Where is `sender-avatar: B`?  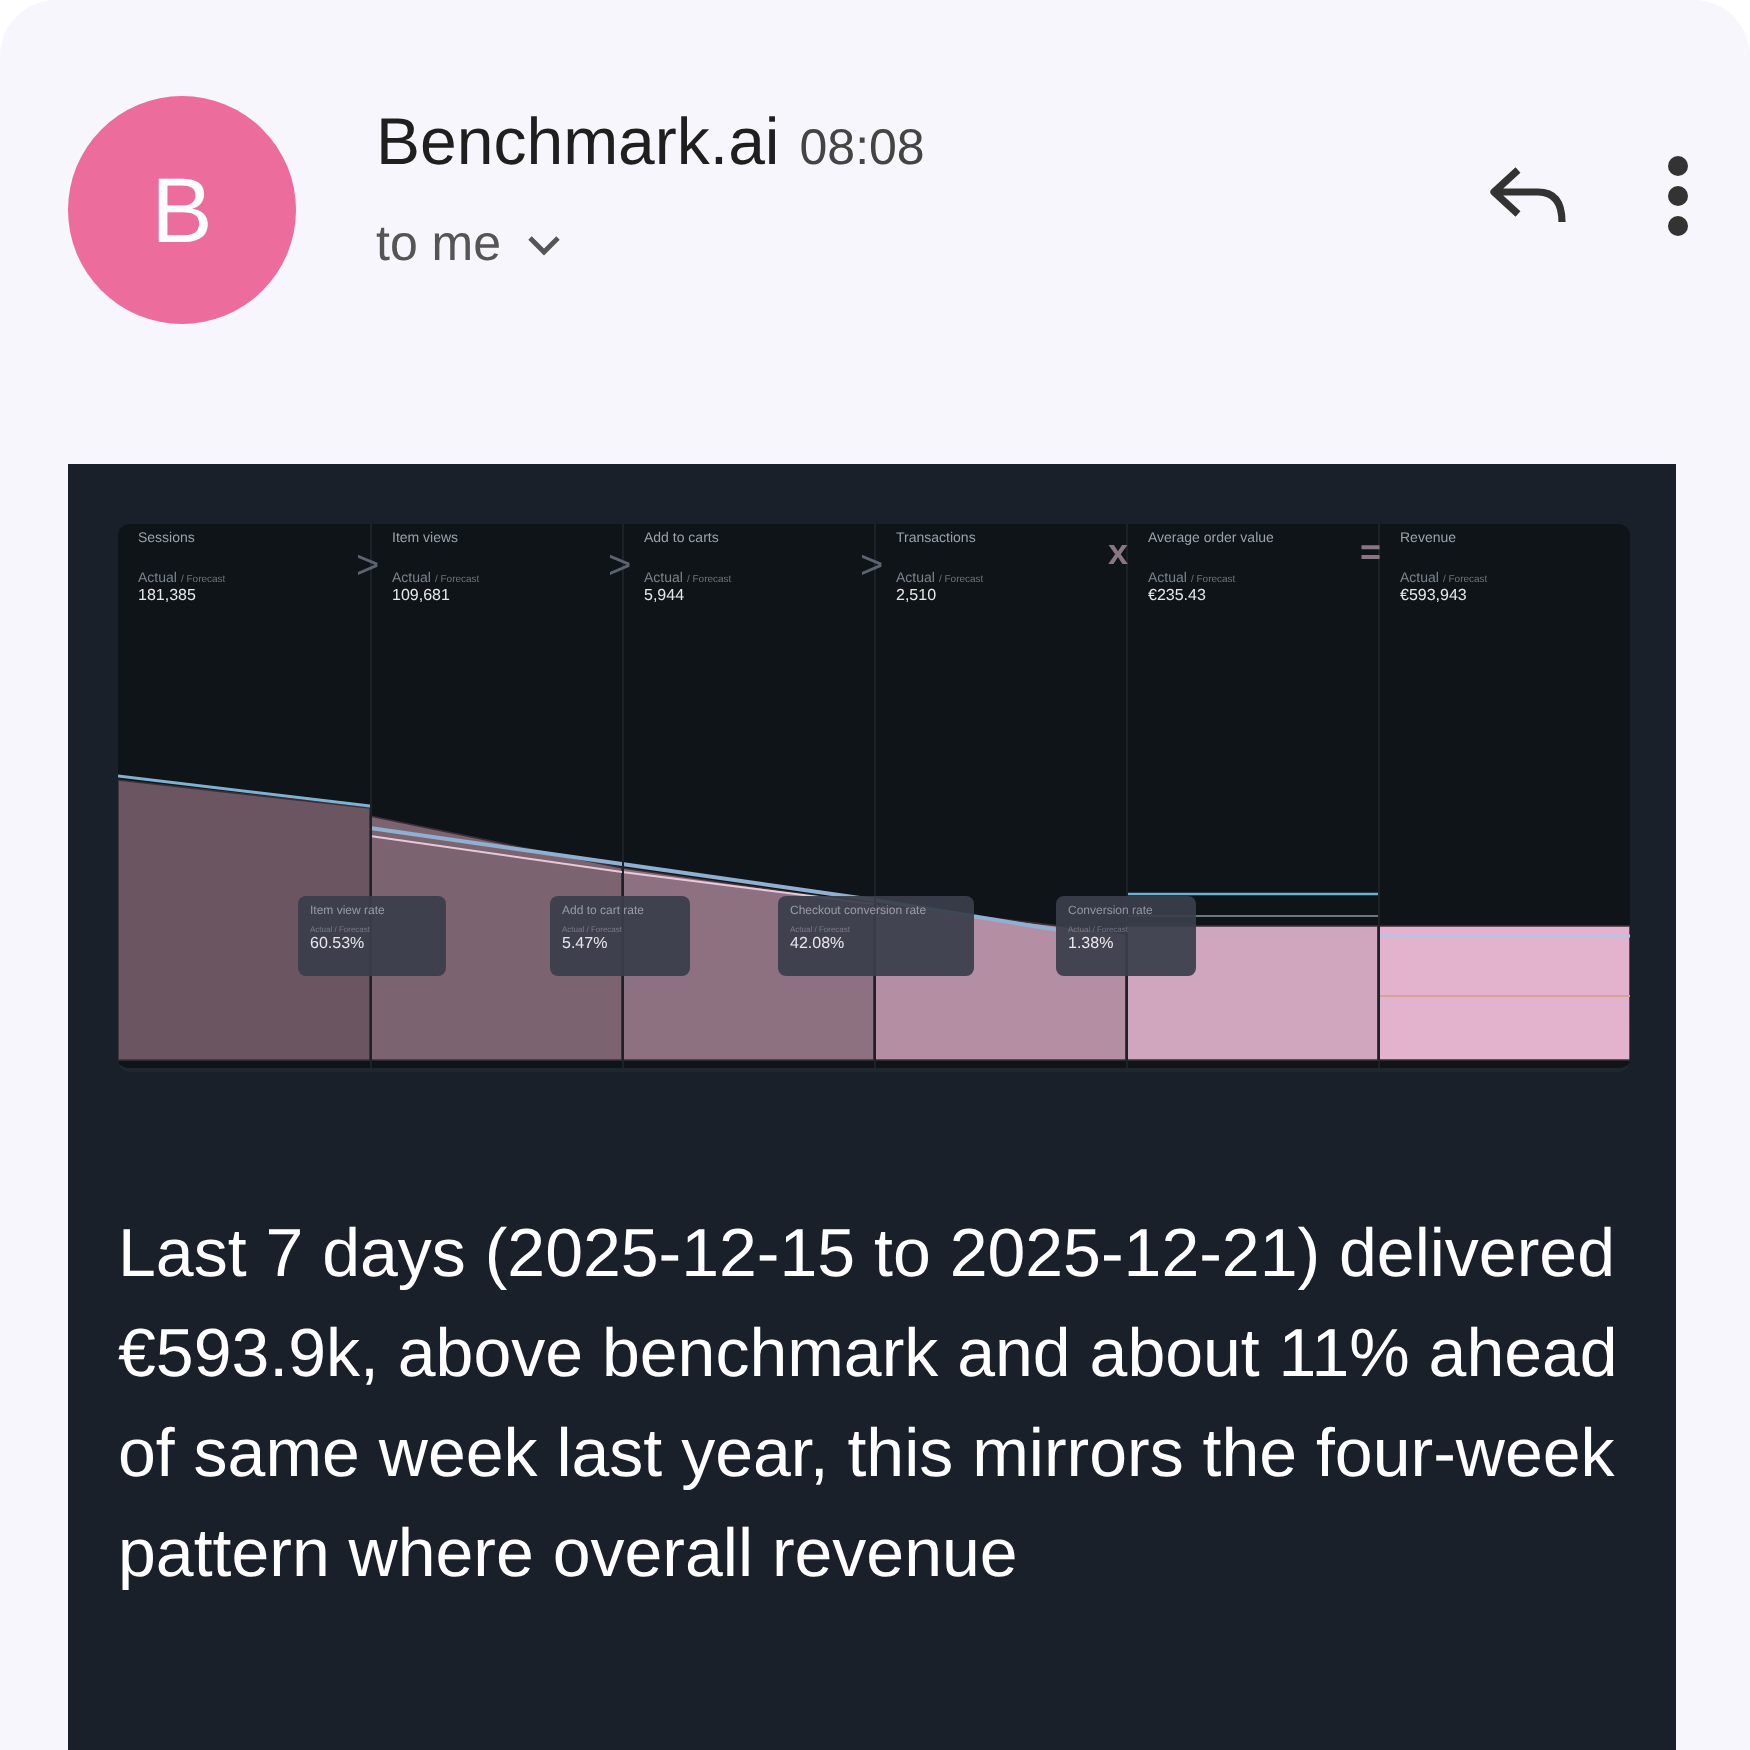 sender-avatar: B is located at coordinates (182, 210).